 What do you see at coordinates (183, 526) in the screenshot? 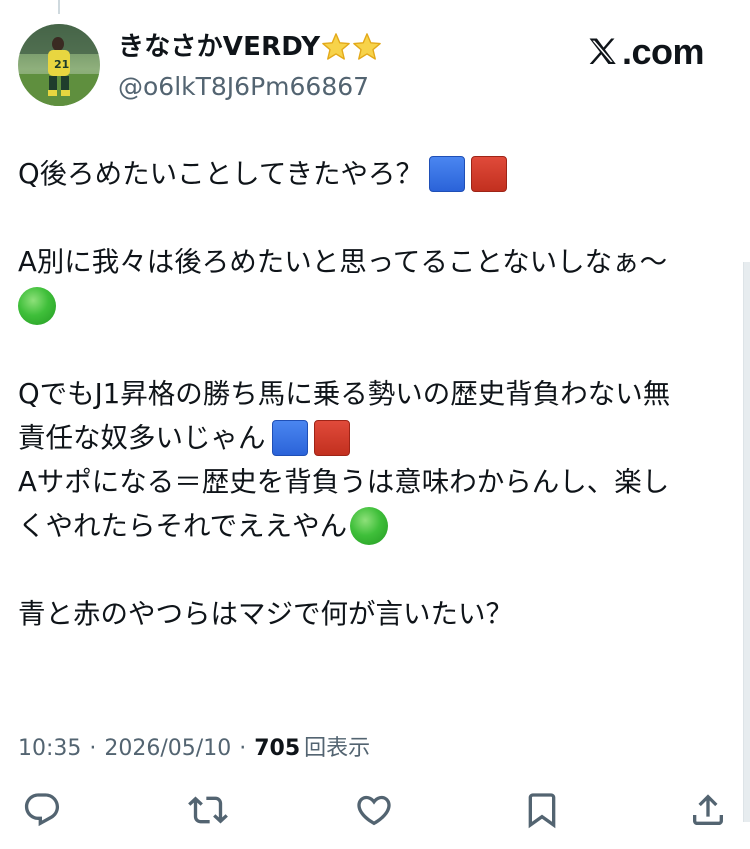
I see `tweet-line-text: くやれたらそれでええやん` at bounding box center [183, 526].